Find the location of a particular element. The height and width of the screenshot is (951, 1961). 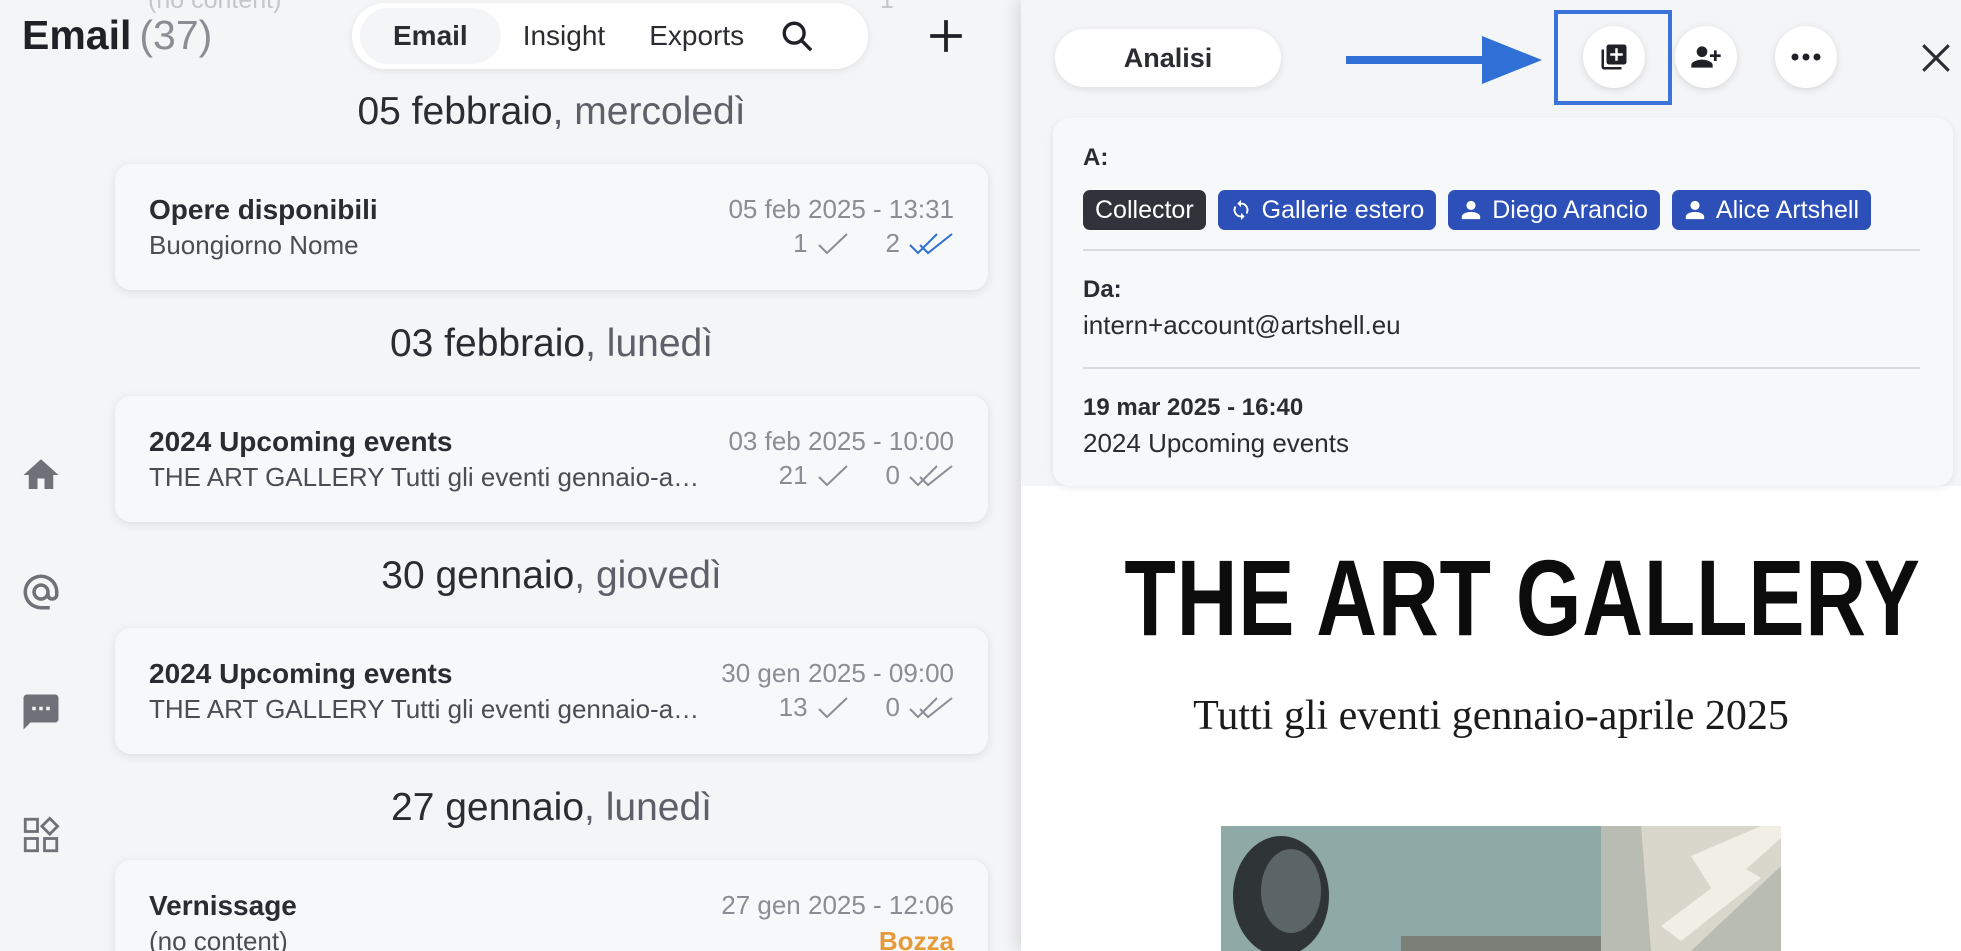

email-datetime: 19 mar 2025 - 16:40 is located at coordinates (1193, 407).